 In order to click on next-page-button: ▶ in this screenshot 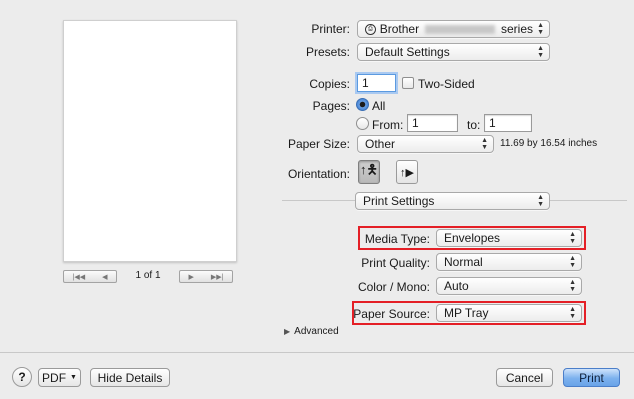, I will do `click(191, 277)`.